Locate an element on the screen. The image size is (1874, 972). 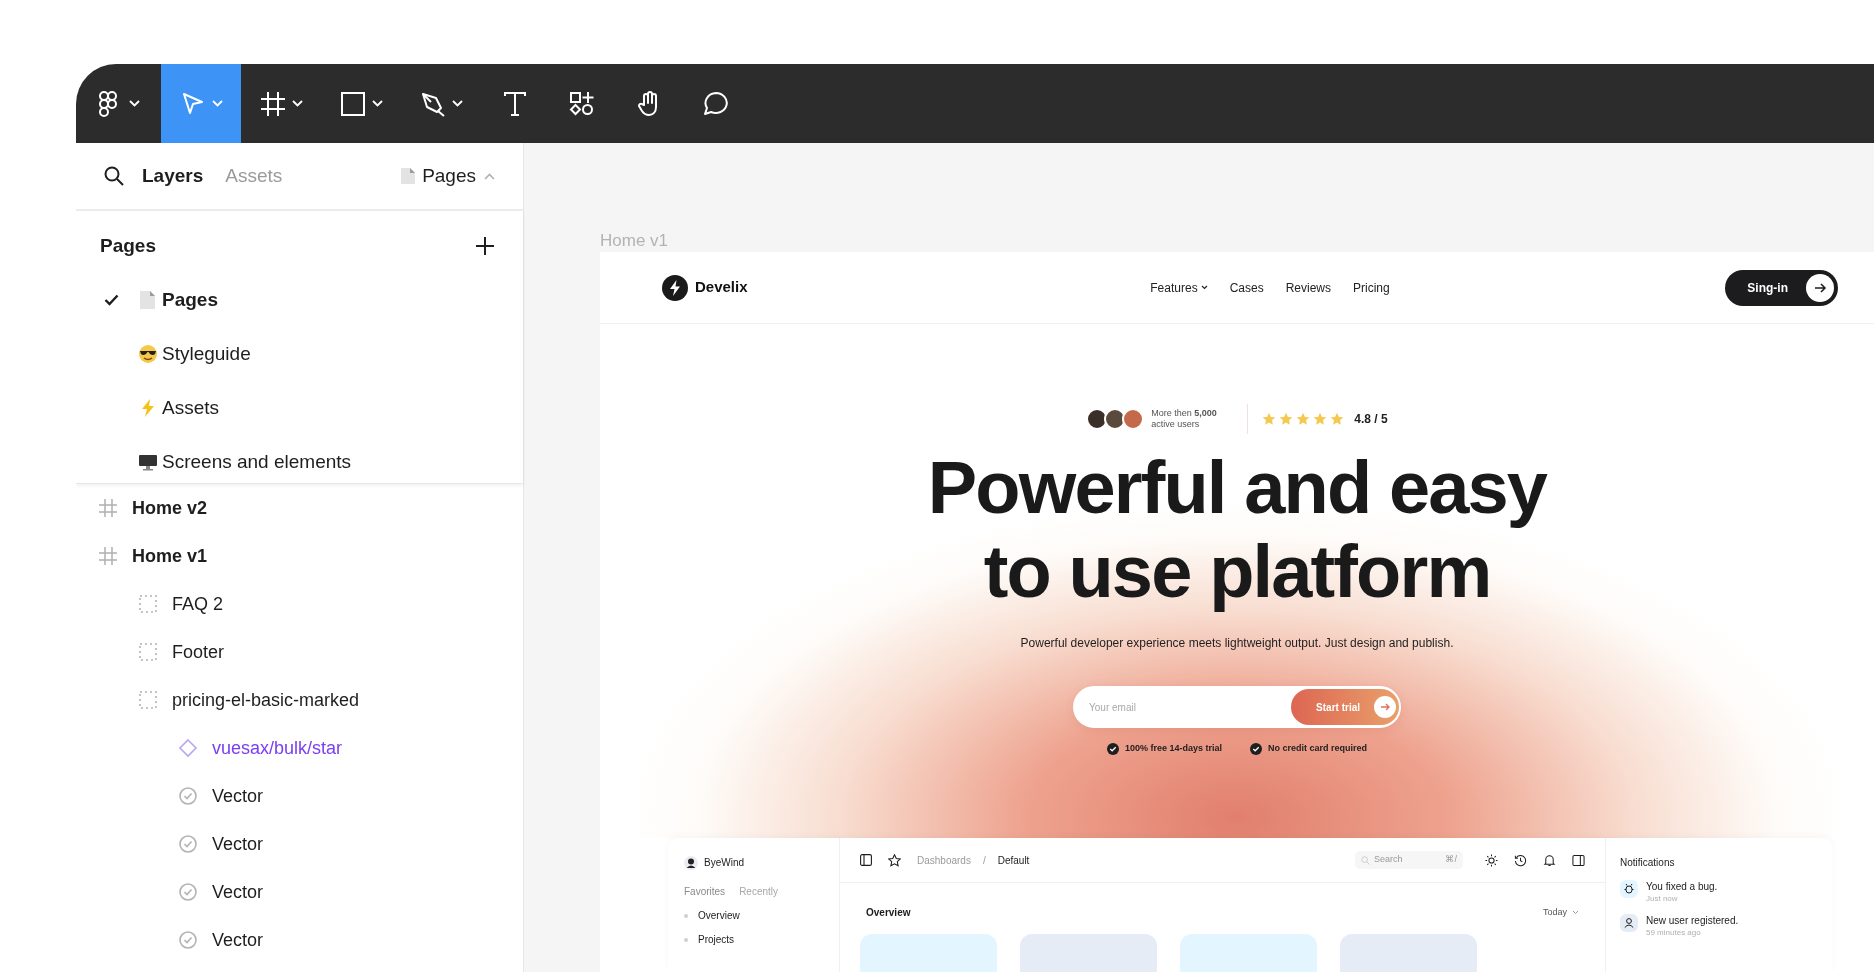
user-name: ByeWind is located at coordinates (724, 863).